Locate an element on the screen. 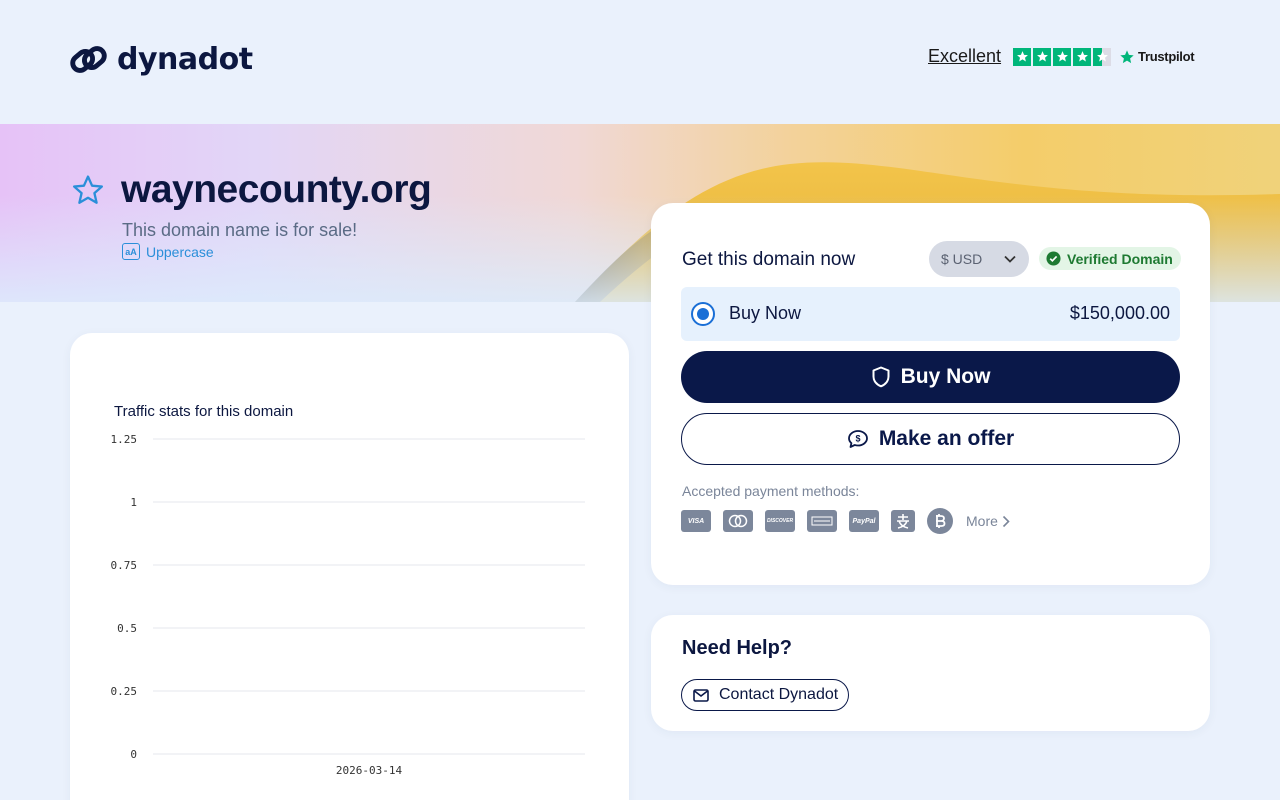 The height and width of the screenshot is (800, 1280). favorite-star-icon is located at coordinates (88, 190).